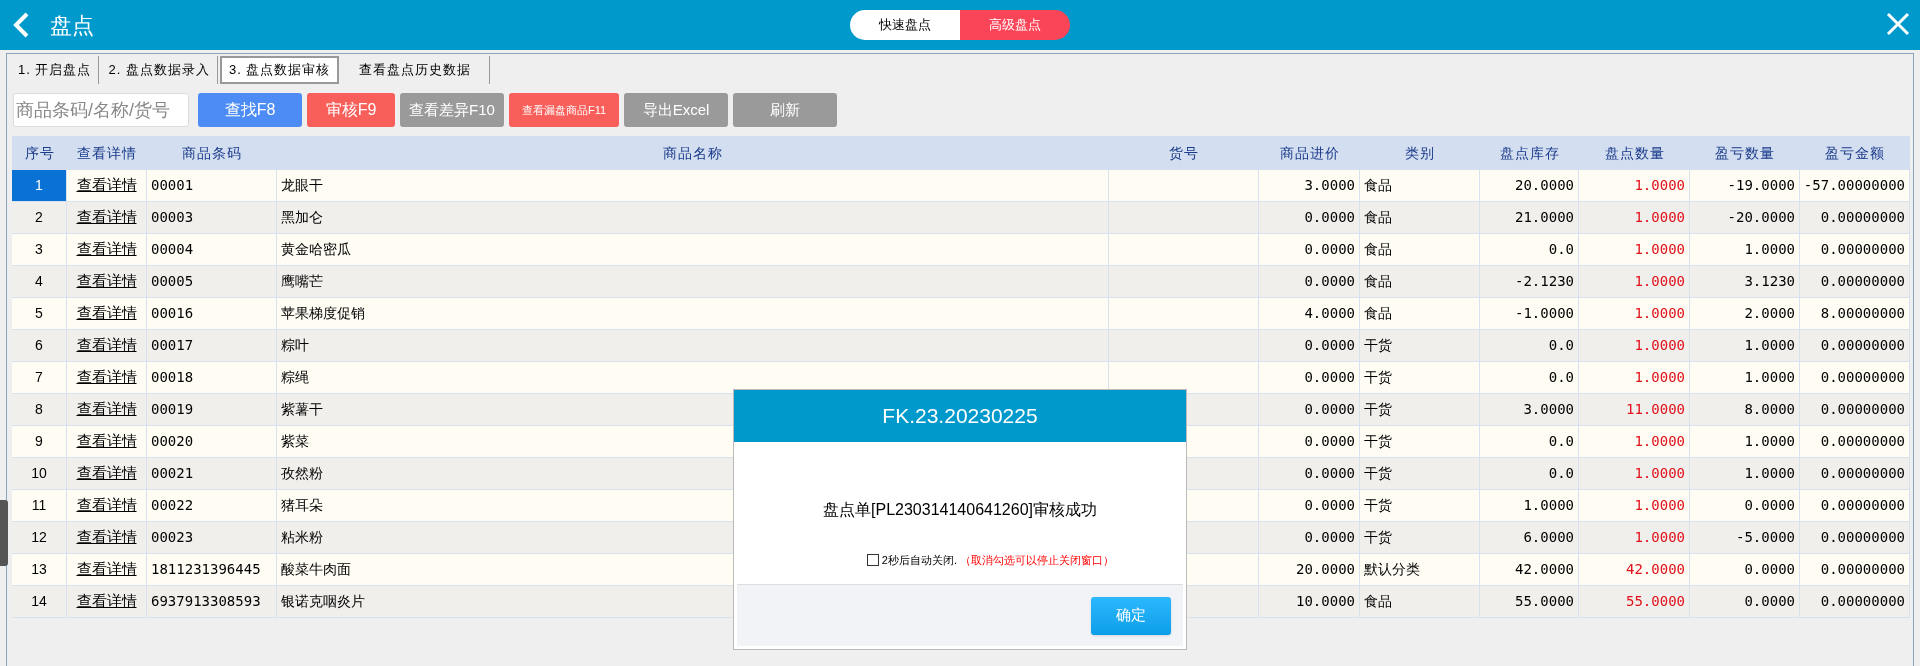 The width and height of the screenshot is (1920, 666). I want to click on table-cell: 00019, so click(212, 409).